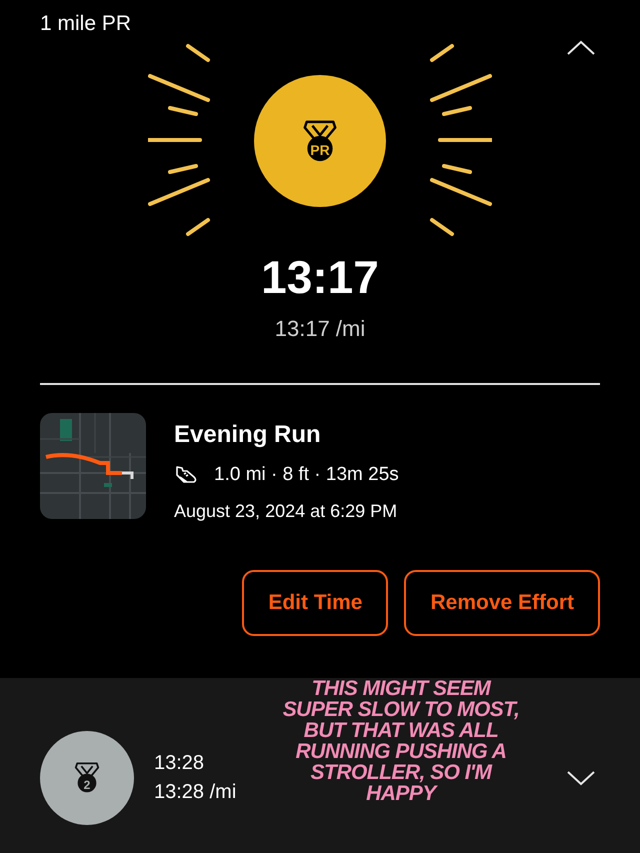 Image resolution: width=640 pixels, height=853 pixels. What do you see at coordinates (286, 511) in the screenshot?
I see `activity-date: August 23, 2024 at 6:29 PM` at bounding box center [286, 511].